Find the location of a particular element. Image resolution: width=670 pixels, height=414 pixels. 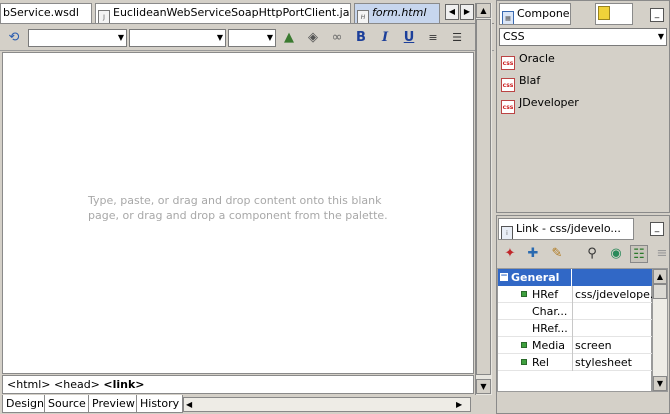

tab-source: Source is located at coordinates (67, 404).